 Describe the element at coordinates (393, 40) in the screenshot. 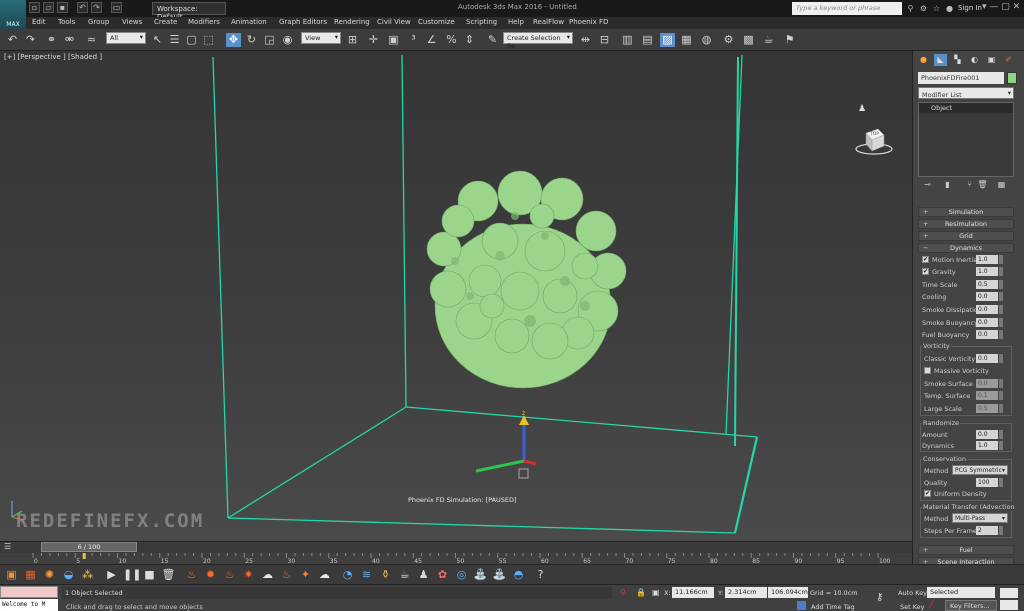

I see `keyboard-shortcut-icon: ▣` at that location.